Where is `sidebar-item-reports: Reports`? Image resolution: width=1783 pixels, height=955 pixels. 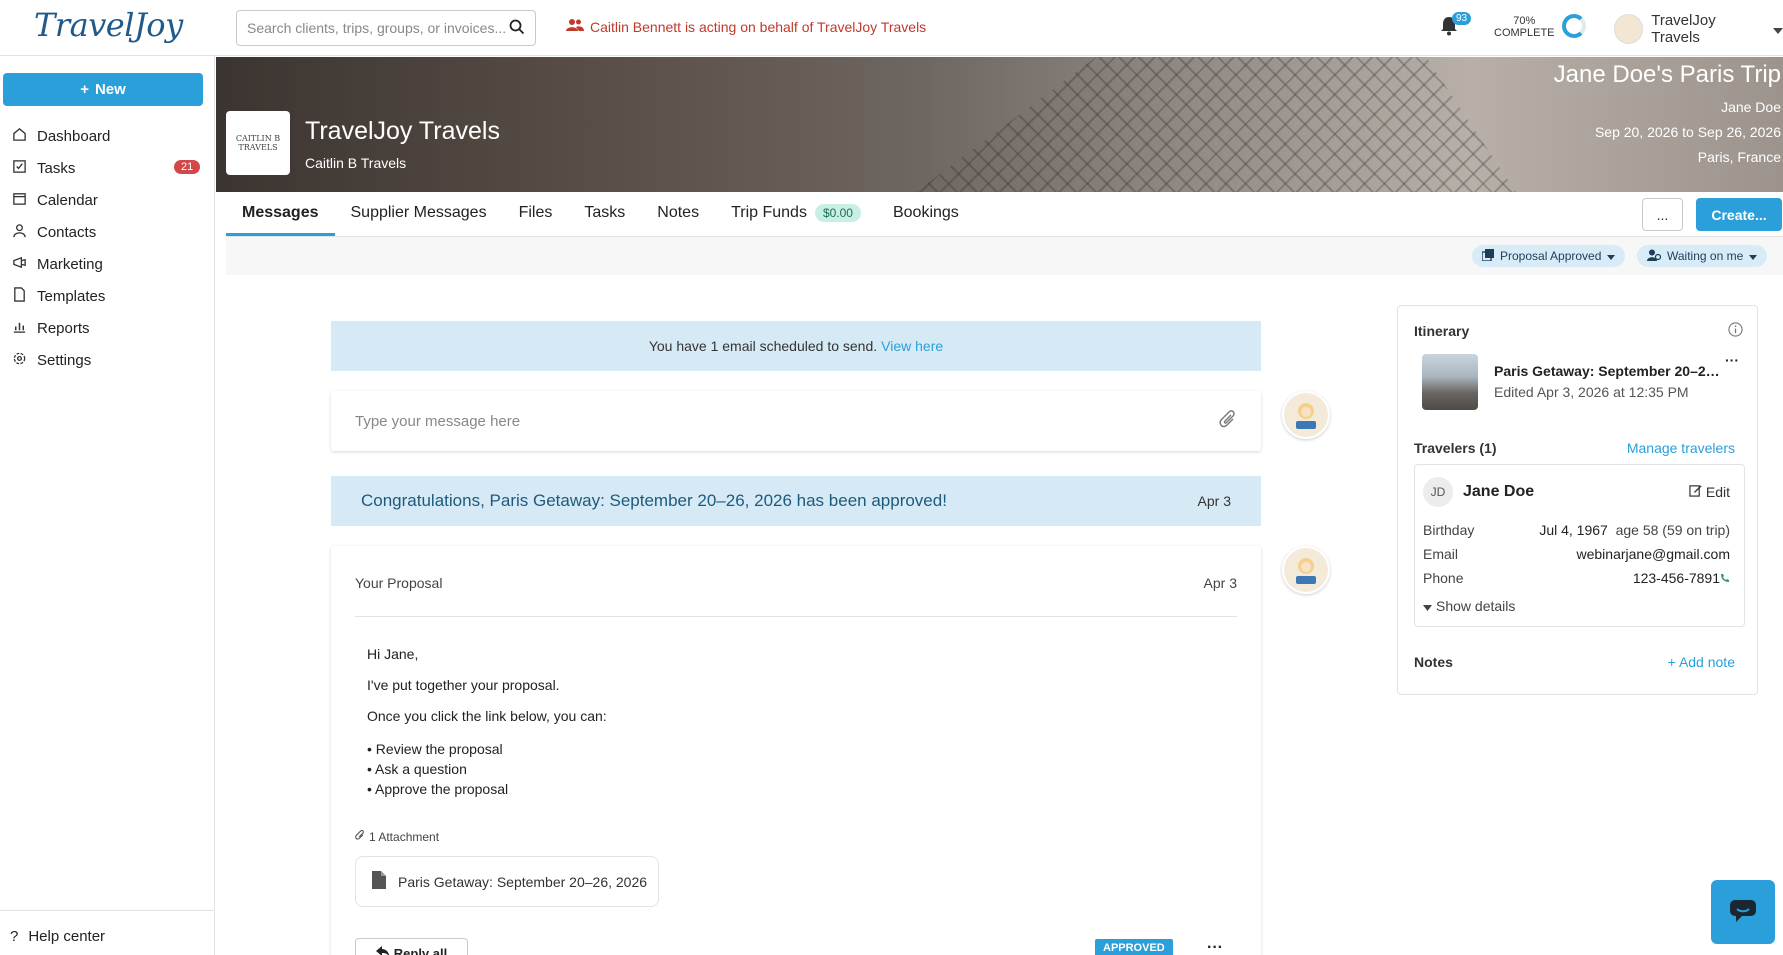 sidebar-item-reports: Reports is located at coordinates (107, 328).